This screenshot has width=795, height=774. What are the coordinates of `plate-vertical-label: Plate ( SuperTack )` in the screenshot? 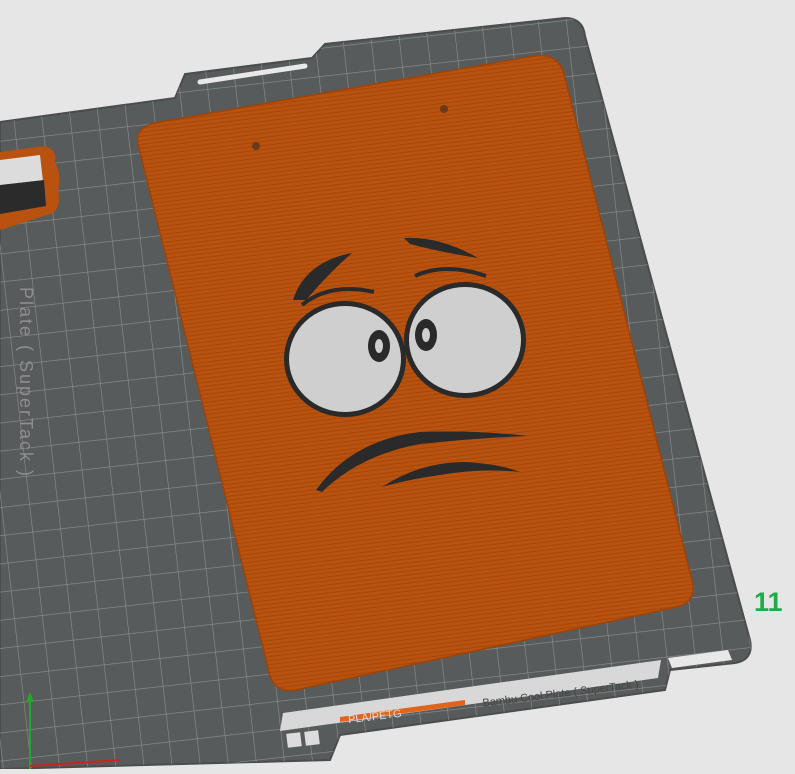 It's located at (26, 382).